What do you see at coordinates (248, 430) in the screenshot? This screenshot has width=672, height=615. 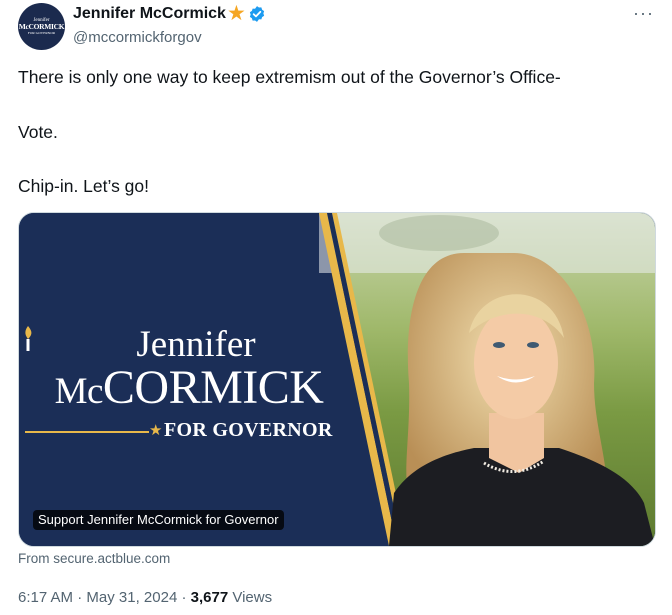 I see `logo-for-governor: FOR GOVERNOR` at bounding box center [248, 430].